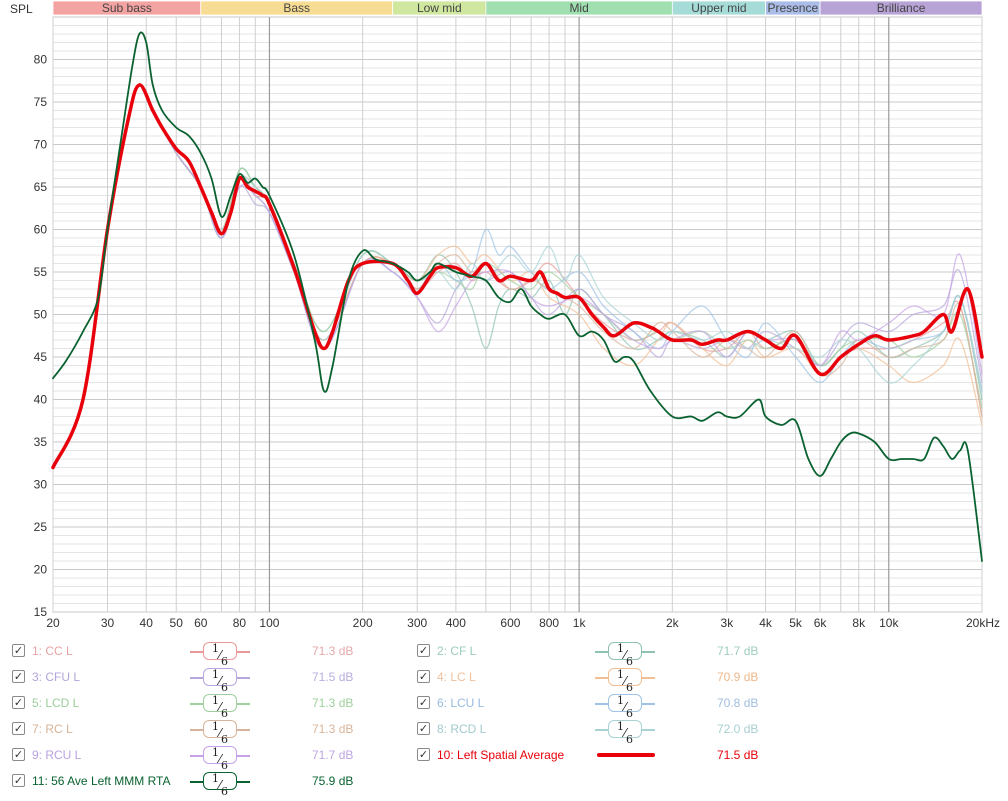 This screenshot has width=1008, height=801. I want to click on legend-label: 4: LC L, so click(456, 677).